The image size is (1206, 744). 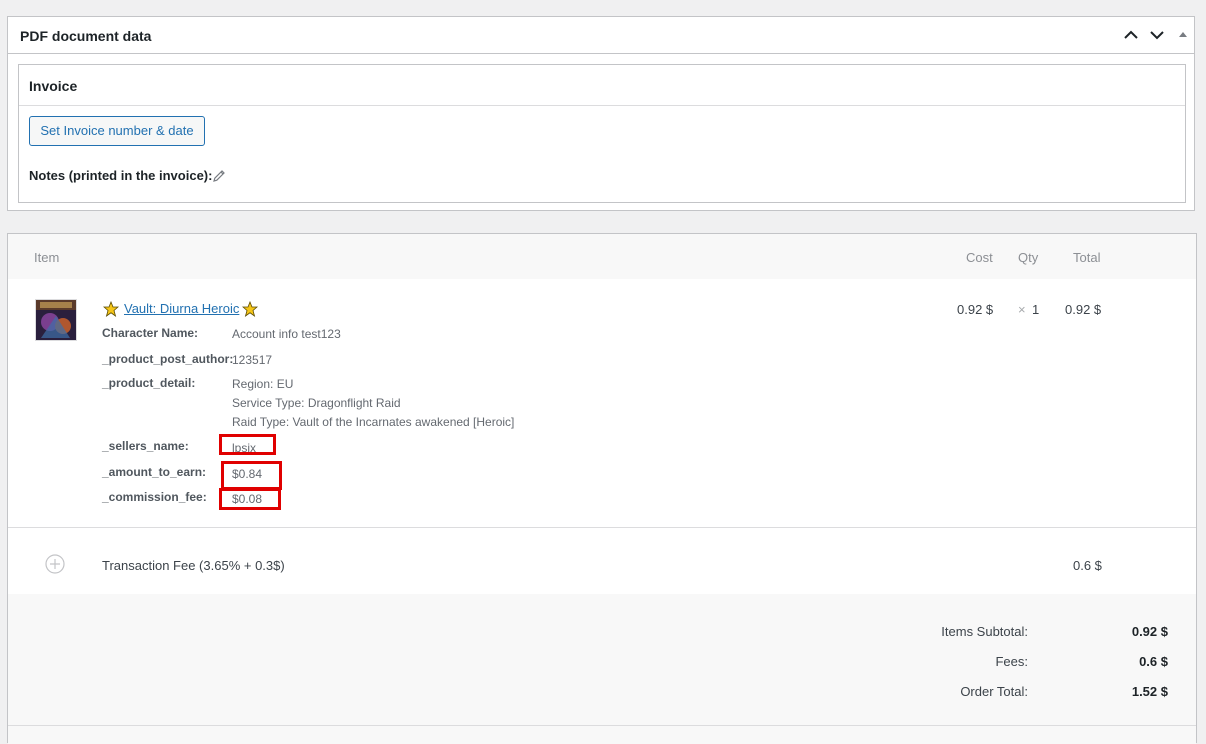 I want to click on order-total-value: 1.52 $, so click(x=1149, y=691).